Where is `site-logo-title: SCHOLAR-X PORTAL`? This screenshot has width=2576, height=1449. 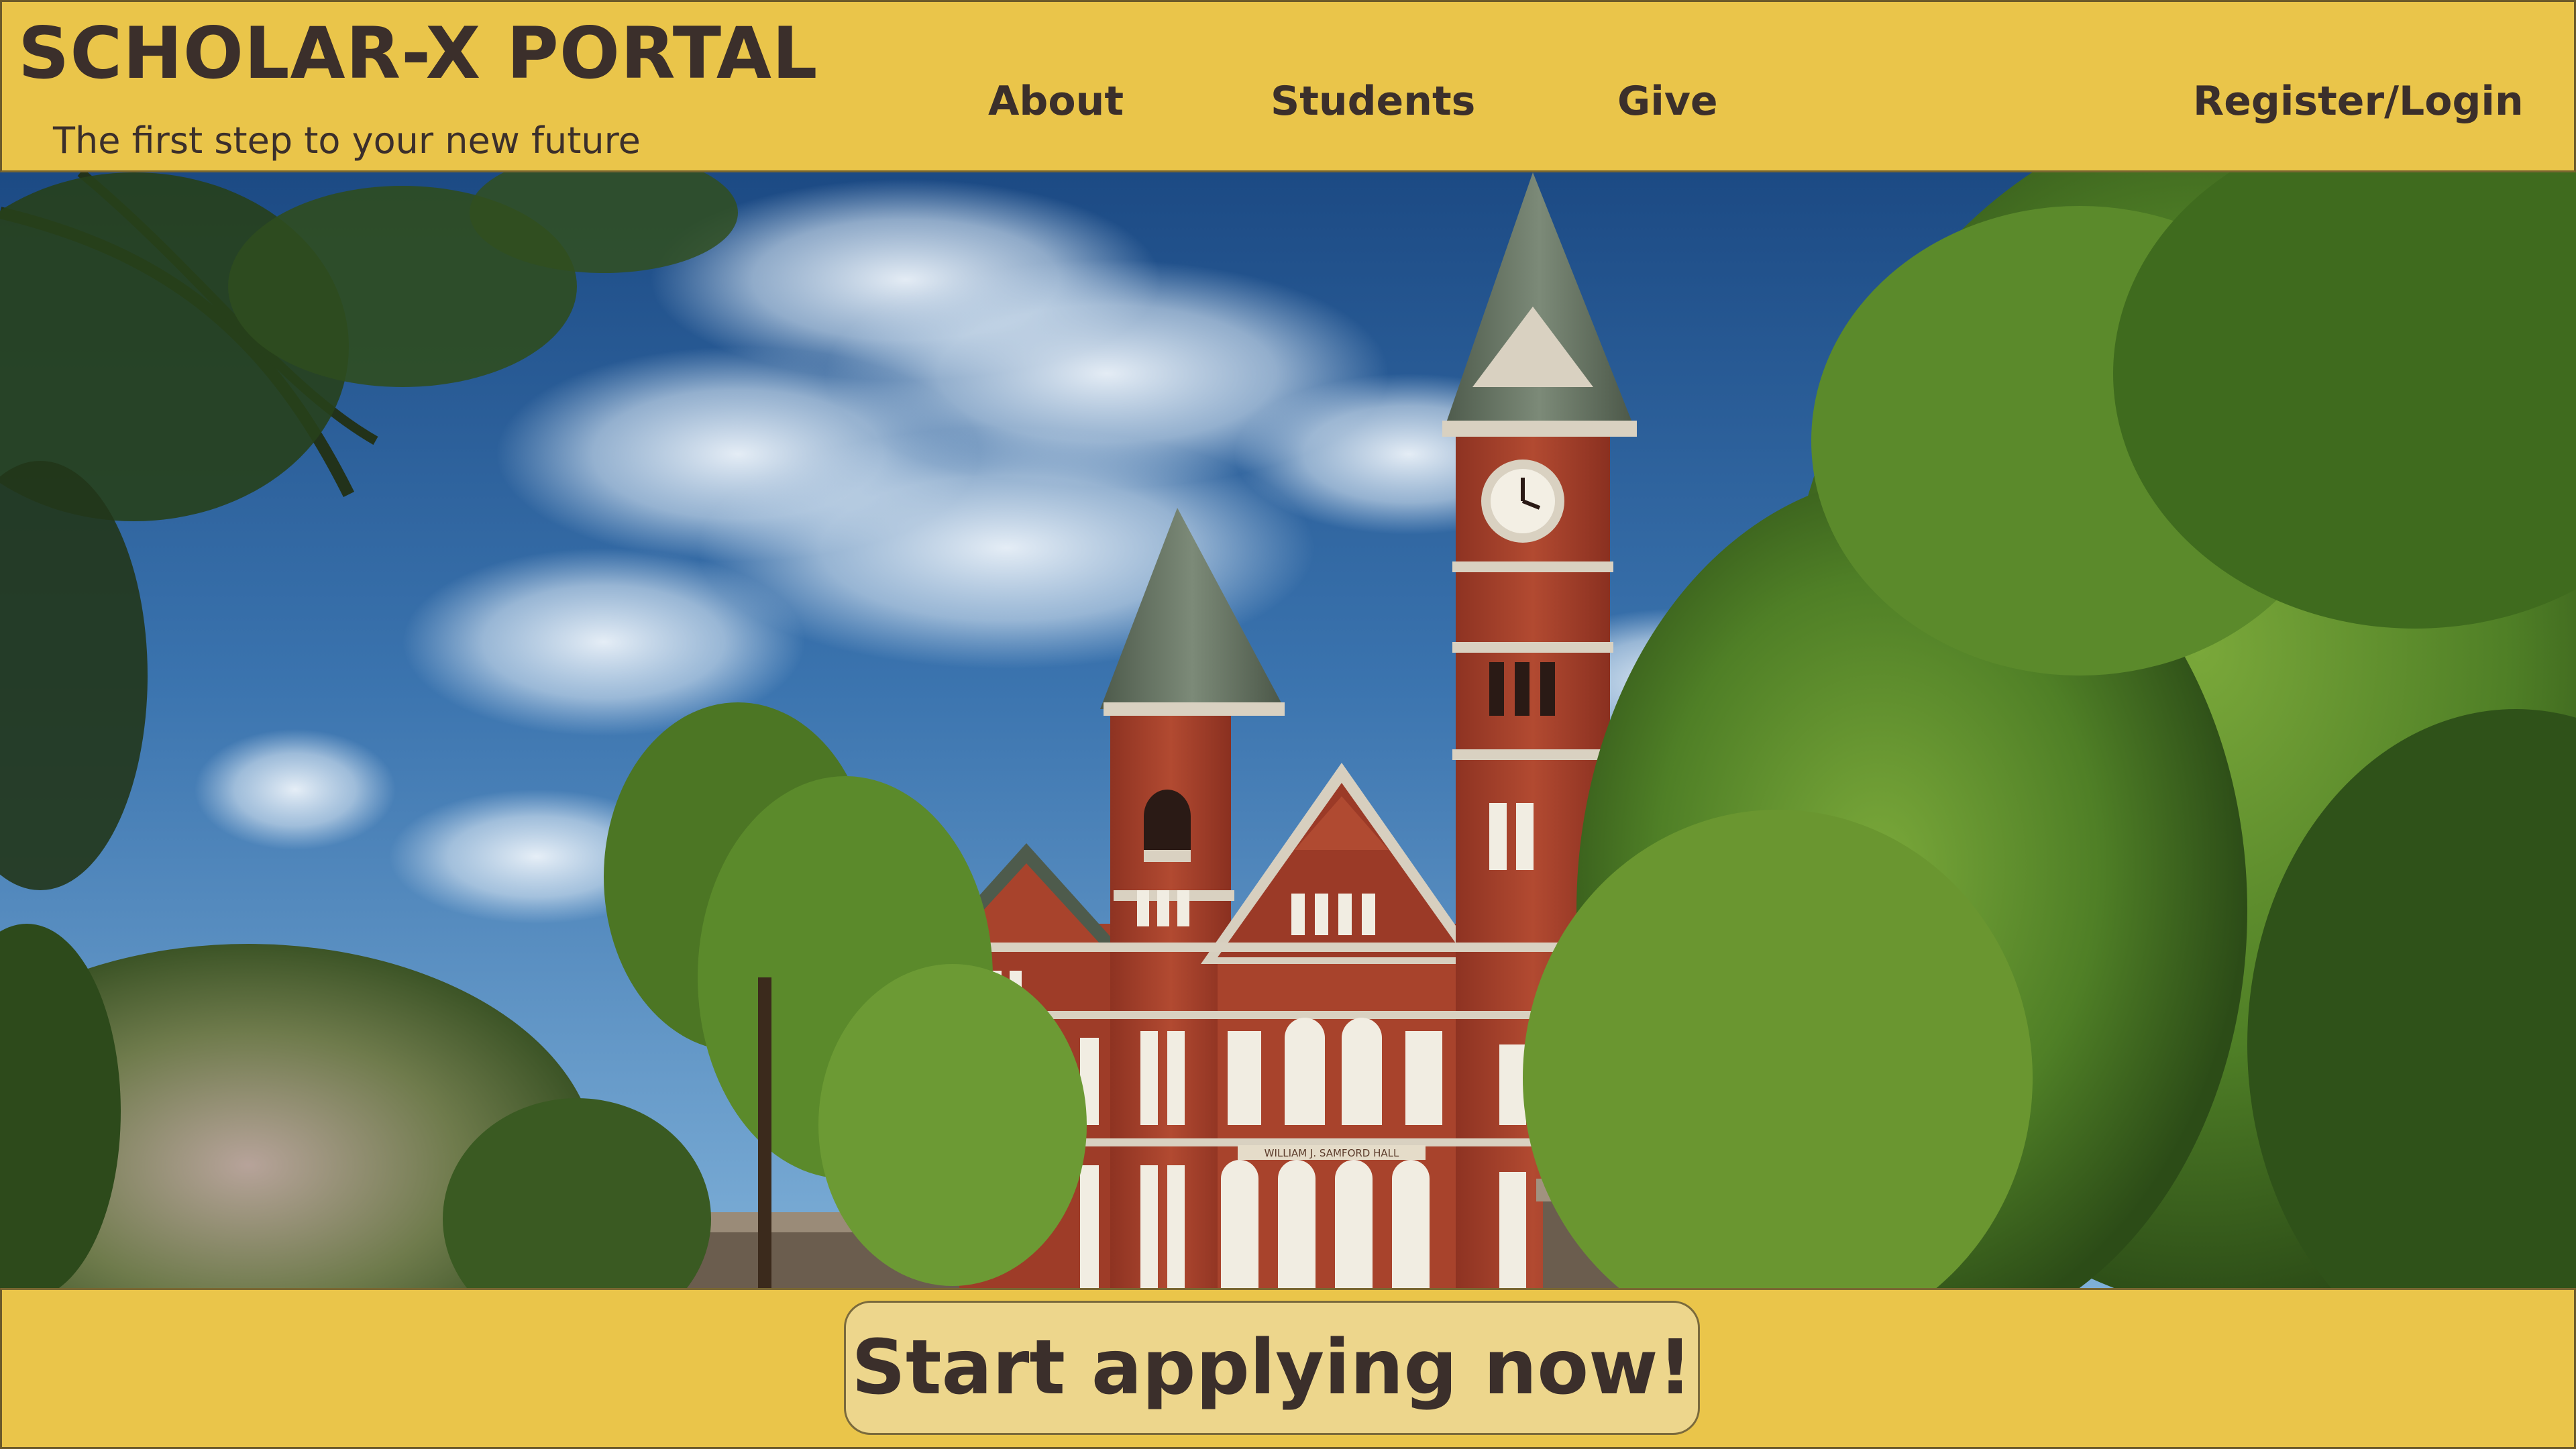
site-logo-title: SCHOLAR-X PORTAL is located at coordinates (418, 53).